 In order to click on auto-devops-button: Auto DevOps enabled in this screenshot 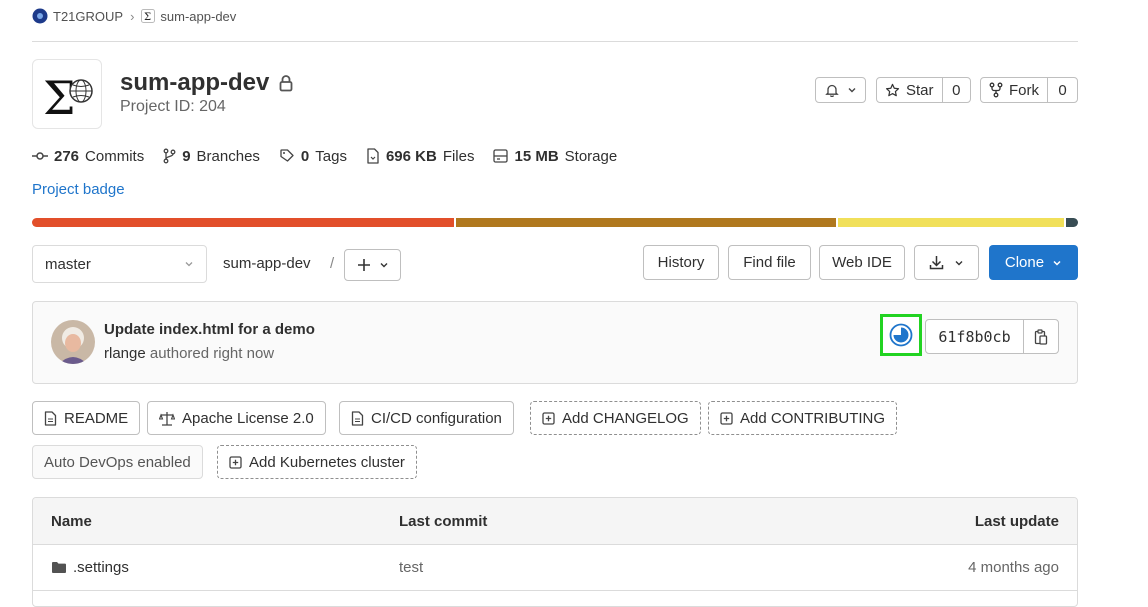, I will do `click(117, 462)`.